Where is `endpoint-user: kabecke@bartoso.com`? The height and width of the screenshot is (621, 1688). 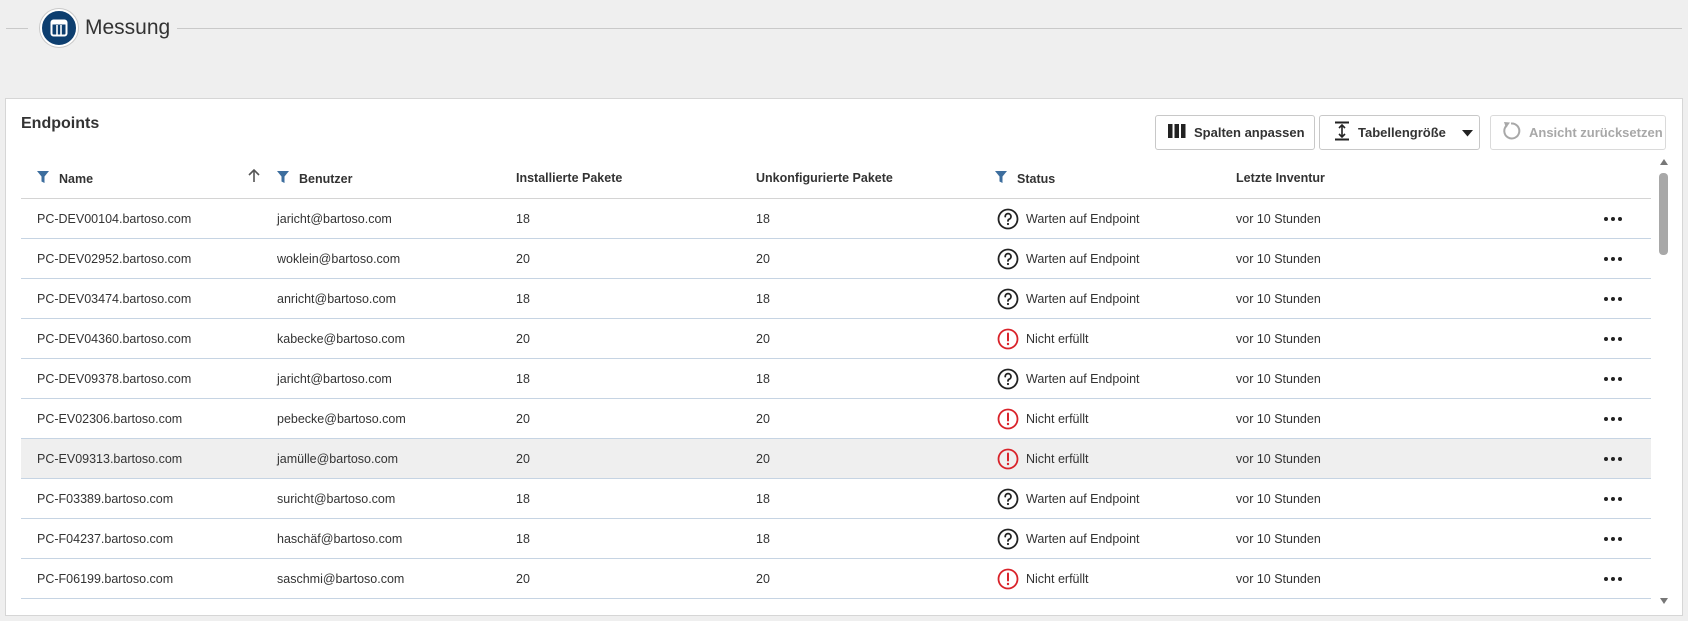
endpoint-user: kabecke@bartoso.com is located at coordinates (341, 339).